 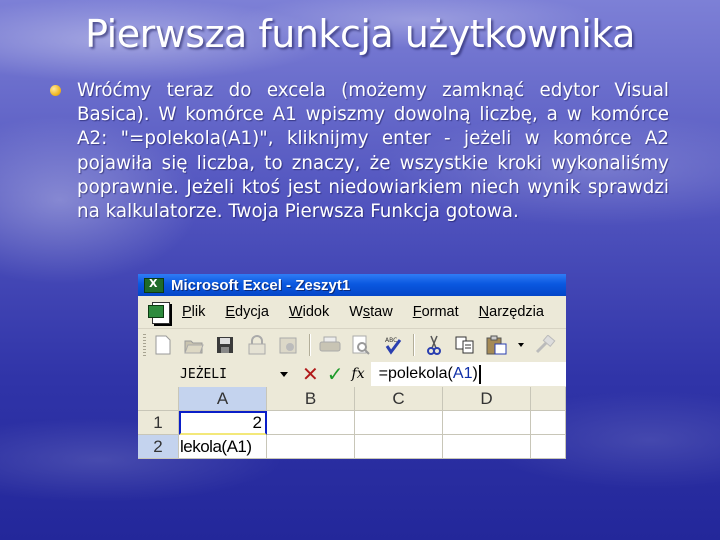 I want to click on excel-titlebar: Microsoft Excel - Zeszyt1, so click(x=352, y=285).